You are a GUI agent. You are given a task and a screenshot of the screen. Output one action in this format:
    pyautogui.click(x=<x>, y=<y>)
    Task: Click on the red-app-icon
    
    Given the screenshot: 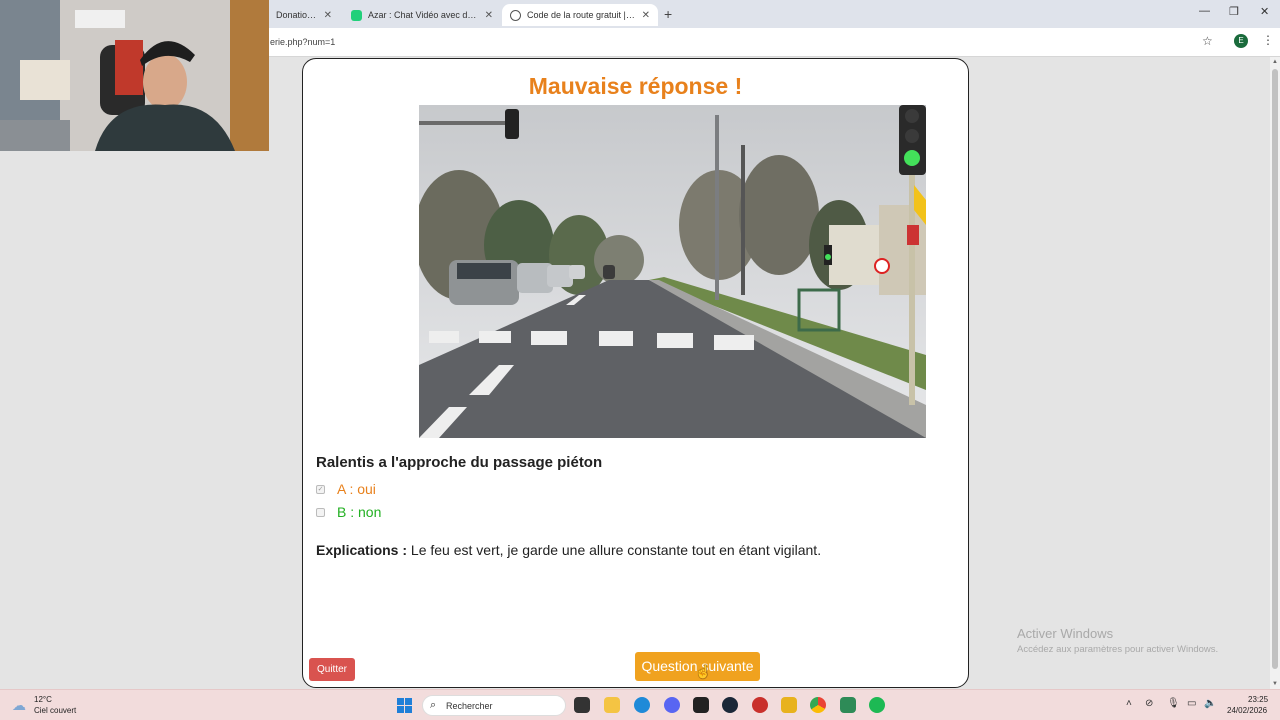 What is the action you would take?
    pyautogui.click(x=760, y=705)
    